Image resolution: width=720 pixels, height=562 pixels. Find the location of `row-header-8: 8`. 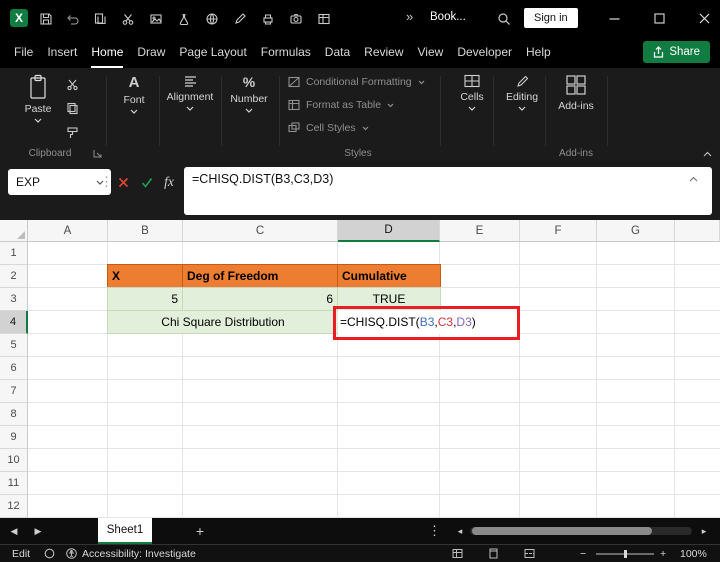

row-header-8: 8 is located at coordinates (14, 414).